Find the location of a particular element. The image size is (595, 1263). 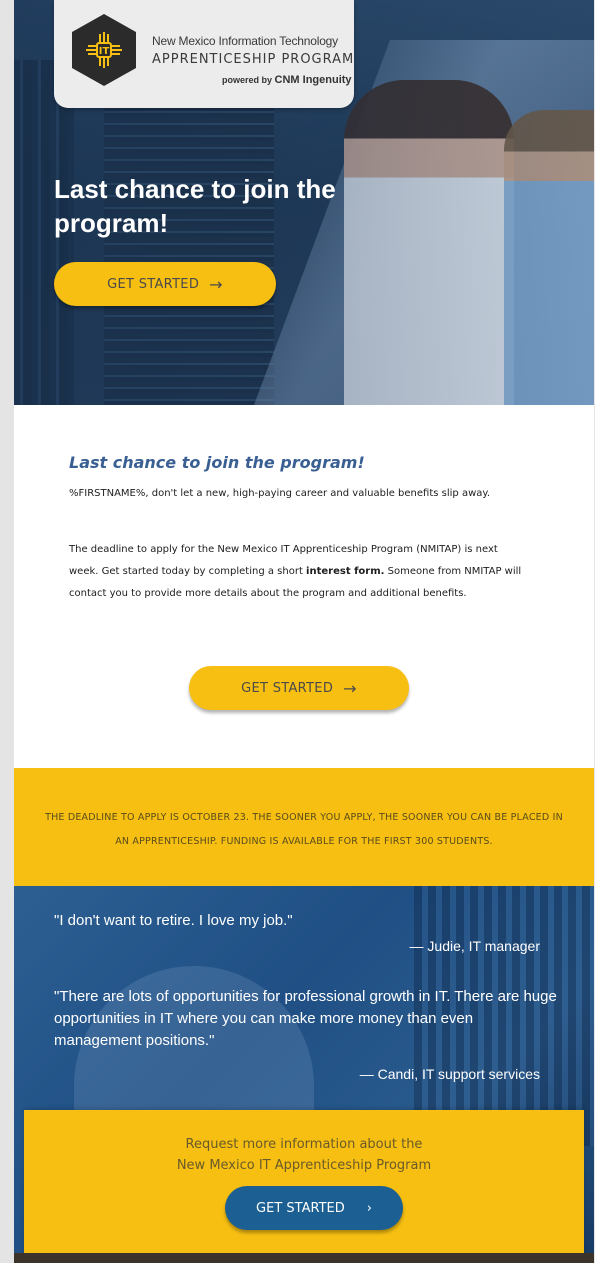

interest-form-link: interest form. is located at coordinates (345, 571).